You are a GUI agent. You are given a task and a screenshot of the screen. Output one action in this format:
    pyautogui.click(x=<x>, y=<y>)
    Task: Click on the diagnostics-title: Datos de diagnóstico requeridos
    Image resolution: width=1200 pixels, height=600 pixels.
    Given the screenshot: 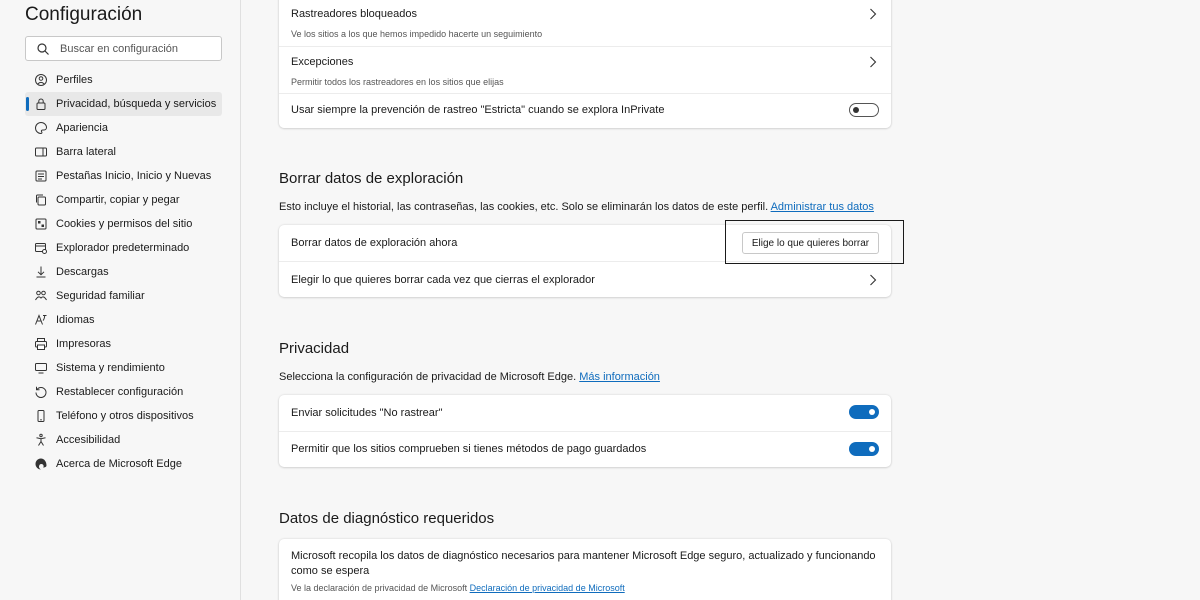 What is the action you would take?
    pyautogui.click(x=387, y=518)
    